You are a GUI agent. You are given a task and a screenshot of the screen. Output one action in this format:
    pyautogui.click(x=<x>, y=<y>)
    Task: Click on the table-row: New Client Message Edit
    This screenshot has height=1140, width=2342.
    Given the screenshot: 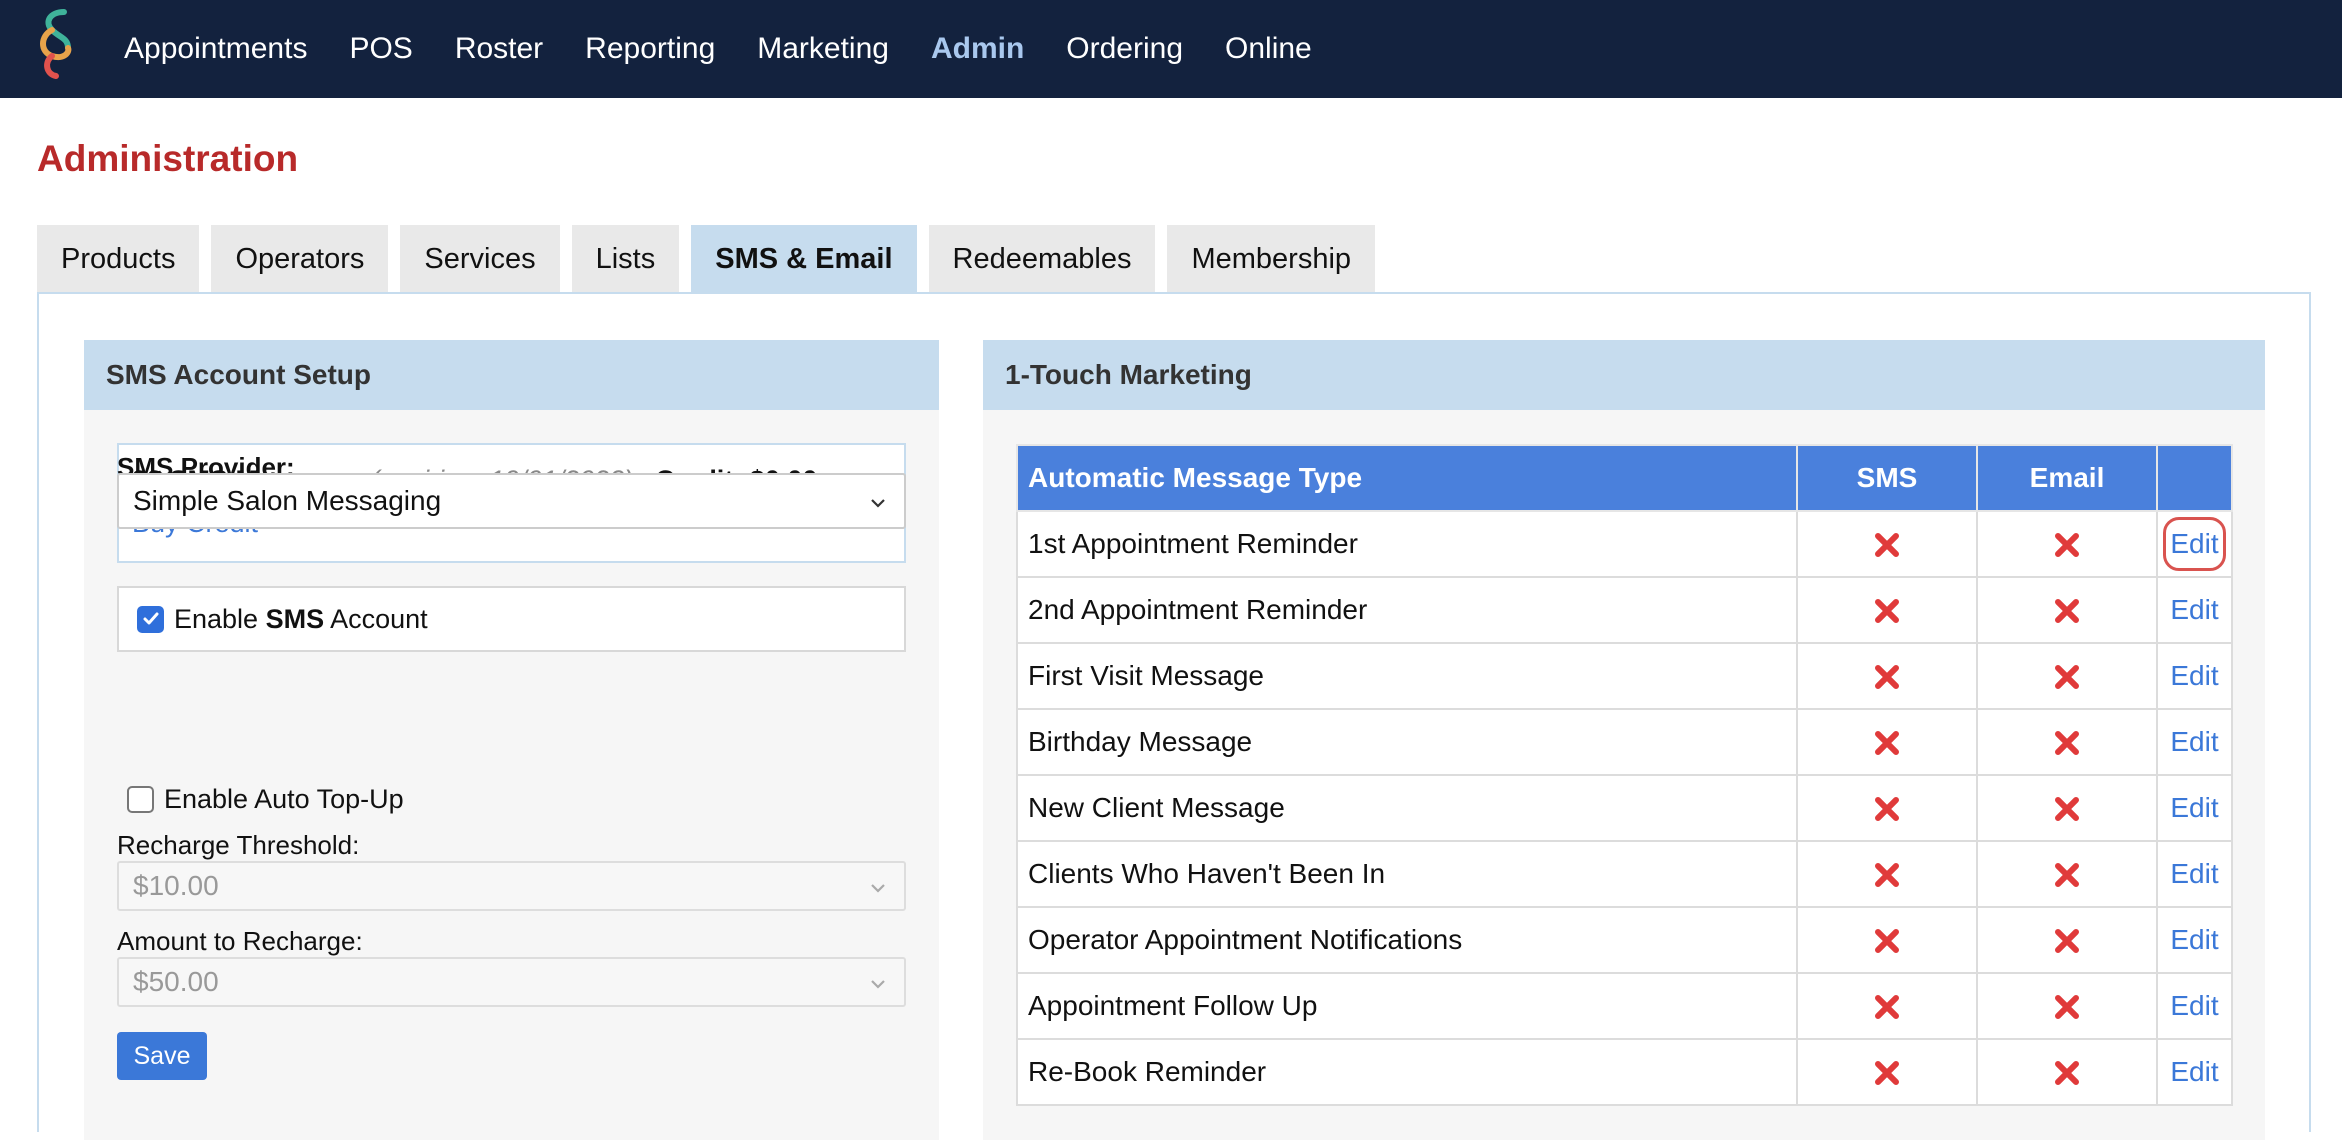 What is the action you would take?
    pyautogui.click(x=1624, y=808)
    